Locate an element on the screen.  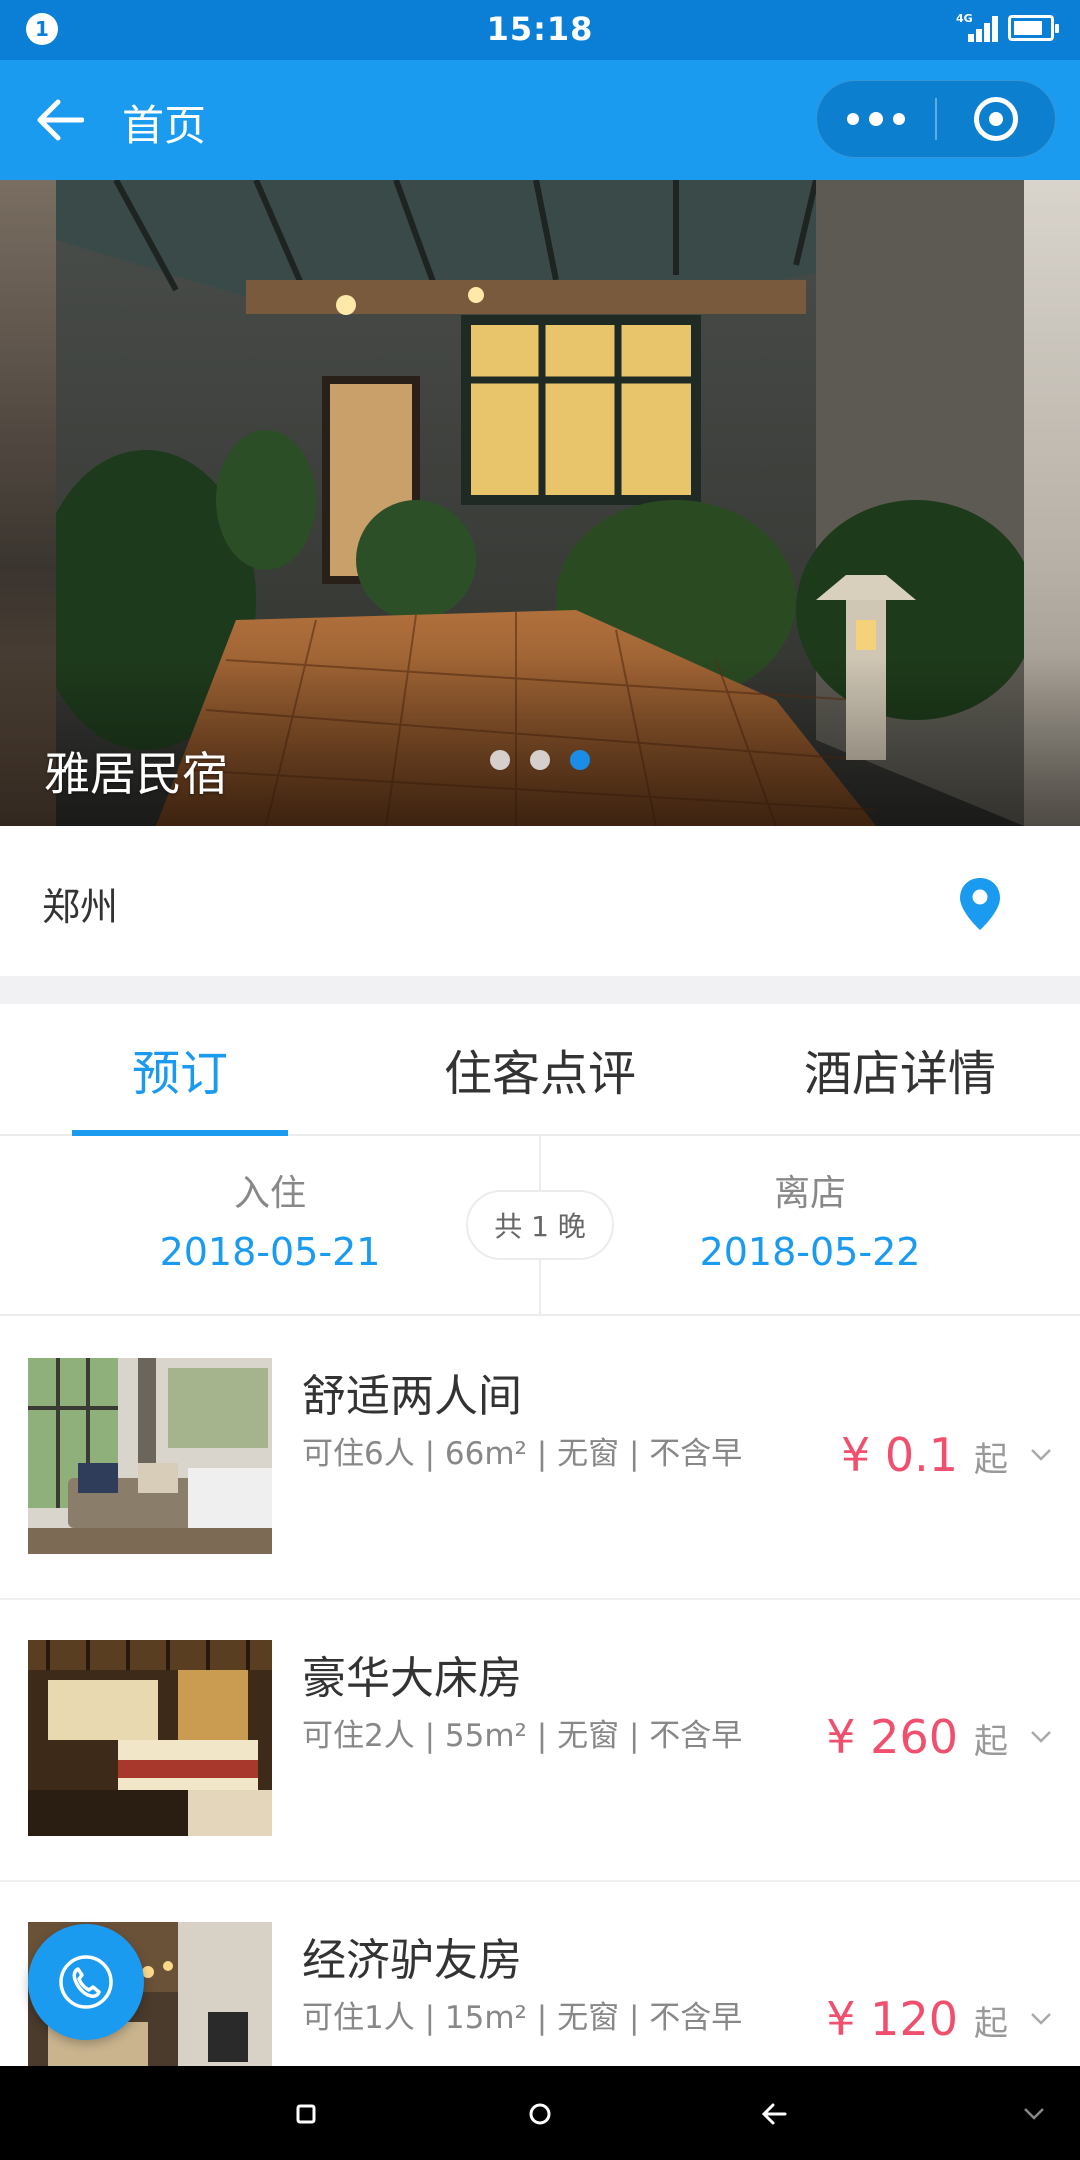
recents-button is located at coordinates (306, 2114).